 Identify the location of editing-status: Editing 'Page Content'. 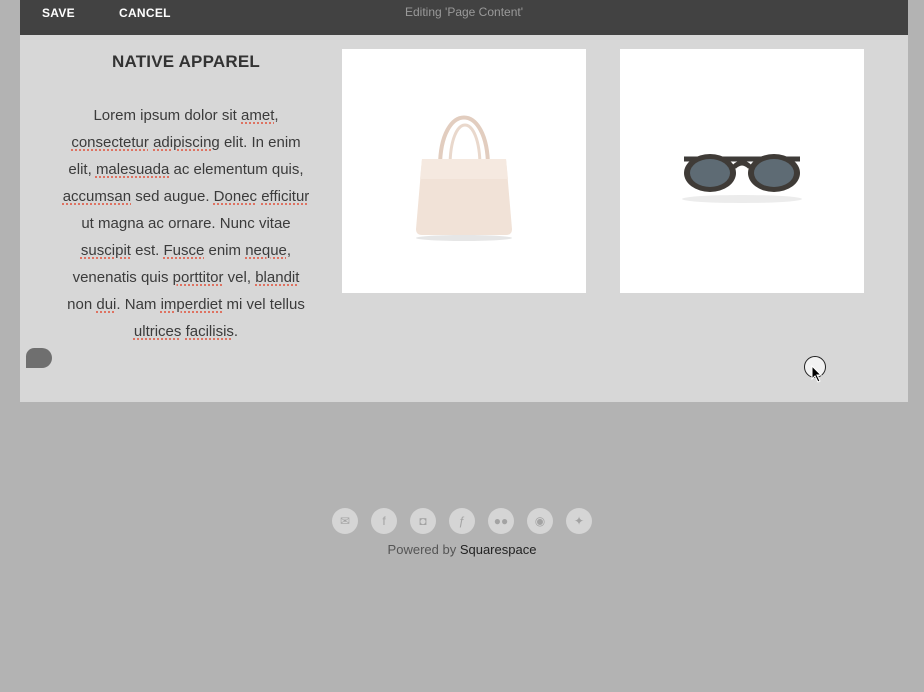
(464, 12).